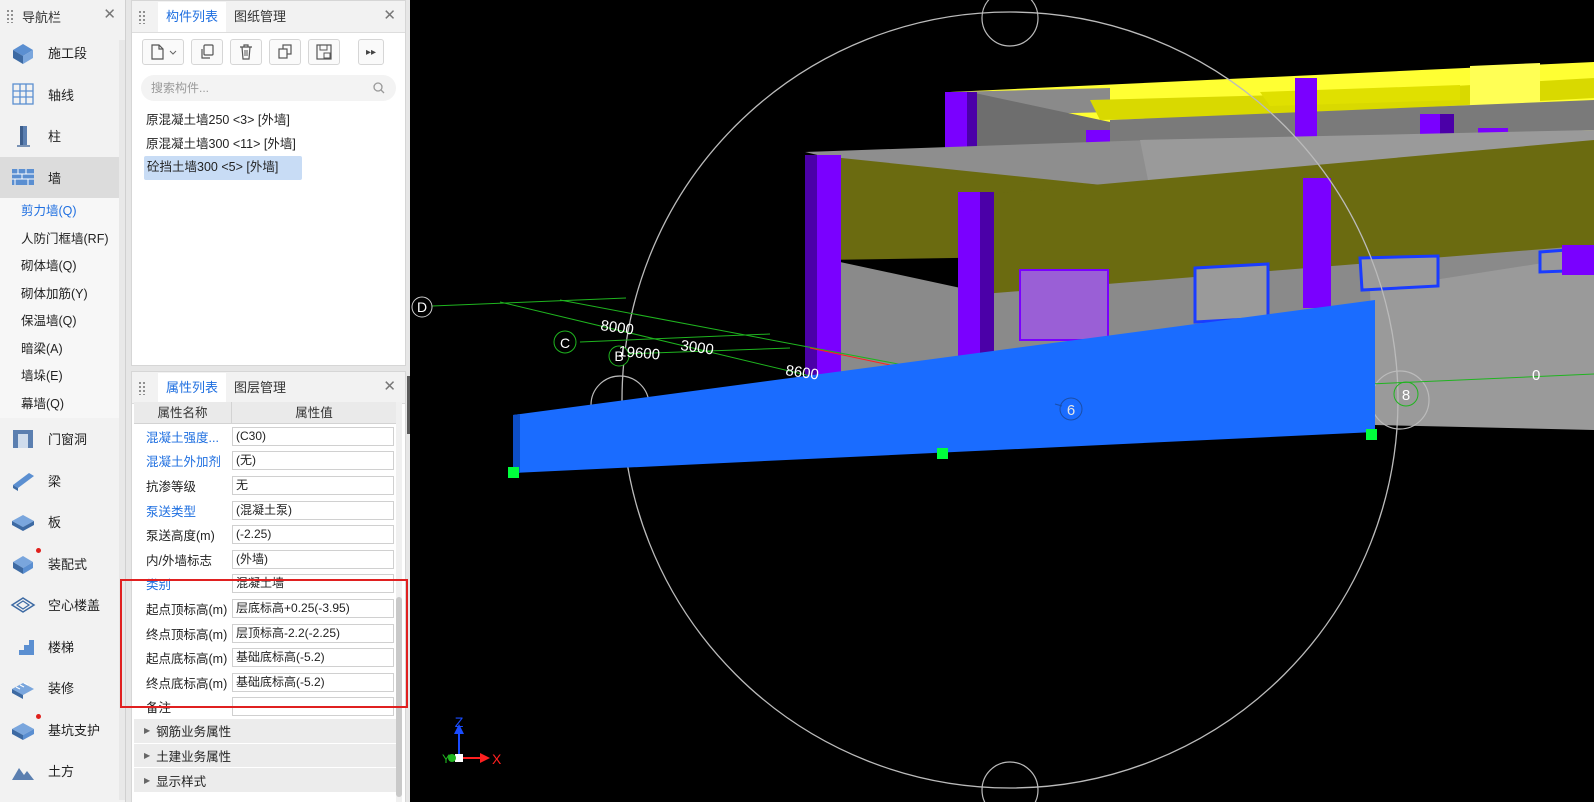  What do you see at coordinates (163, 52) in the screenshot?
I see `new-component-button` at bounding box center [163, 52].